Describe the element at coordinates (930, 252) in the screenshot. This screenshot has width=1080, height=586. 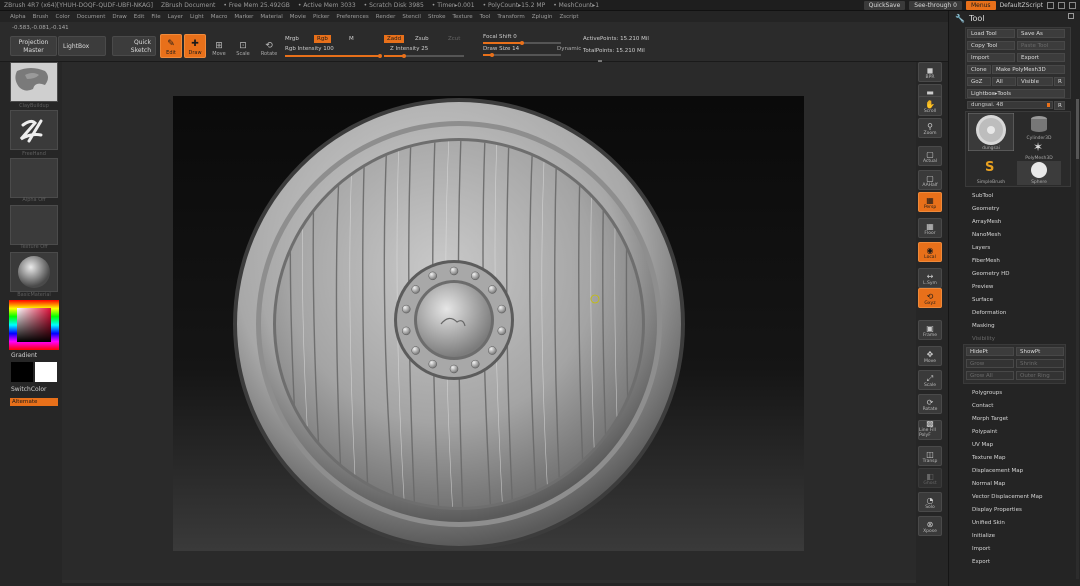
I see `shelf-local-button: ◉ Local` at that location.